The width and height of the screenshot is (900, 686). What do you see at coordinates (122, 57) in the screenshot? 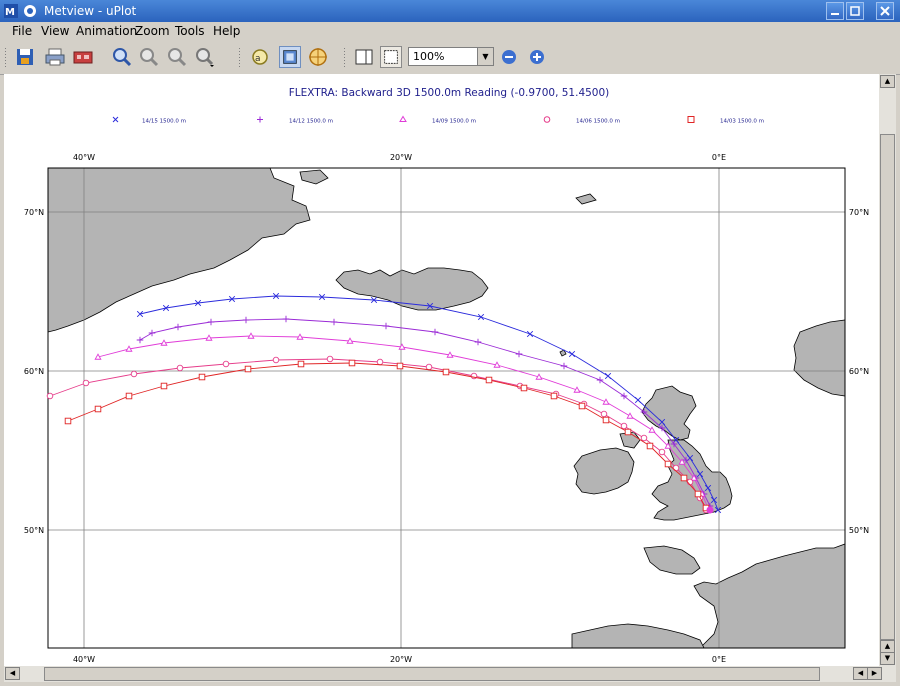
I see `zoom-icon` at bounding box center [122, 57].